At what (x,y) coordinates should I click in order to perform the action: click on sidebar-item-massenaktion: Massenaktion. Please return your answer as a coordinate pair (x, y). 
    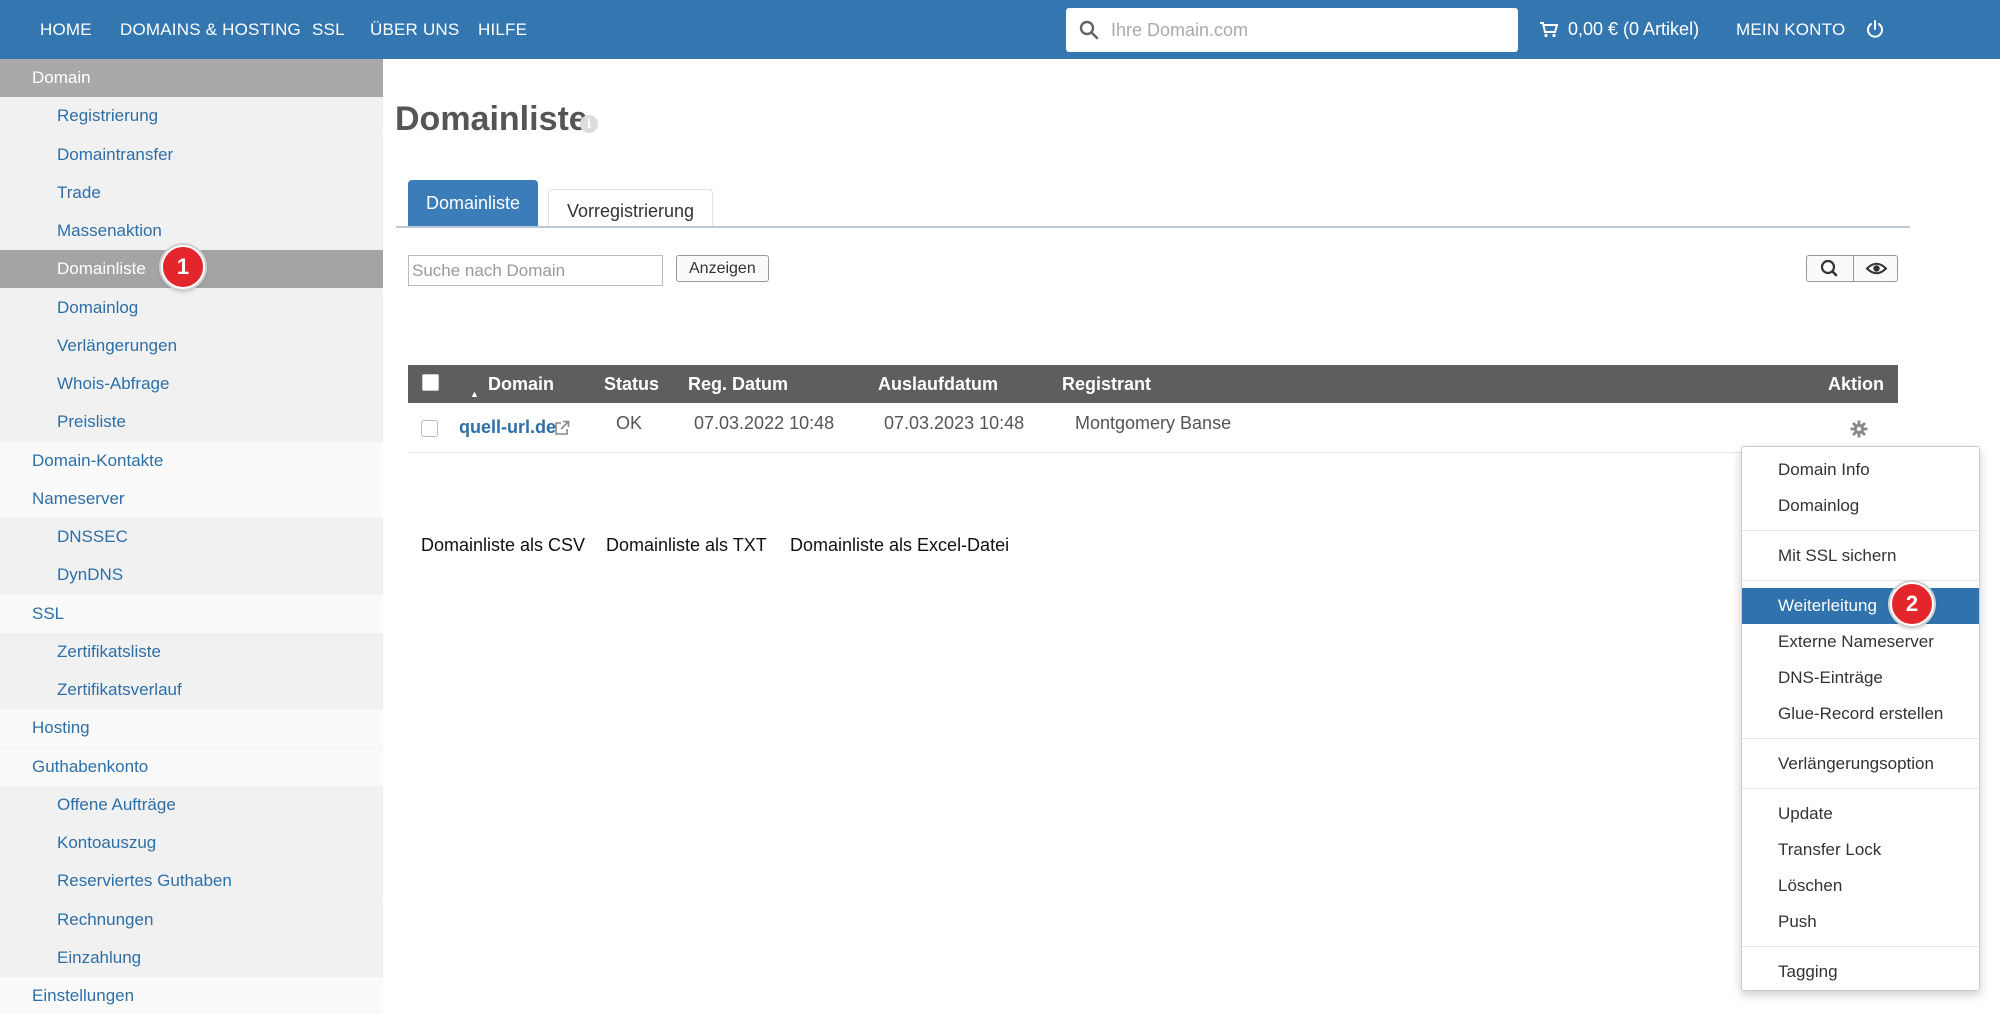
    Looking at the image, I should click on (191, 231).